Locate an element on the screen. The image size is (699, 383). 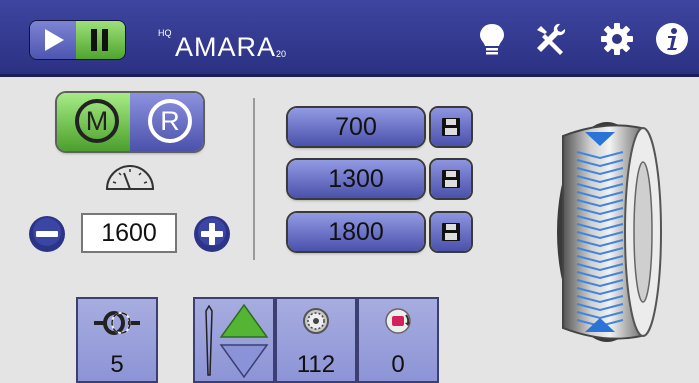
bobbin-icon is located at coordinates (316, 321).